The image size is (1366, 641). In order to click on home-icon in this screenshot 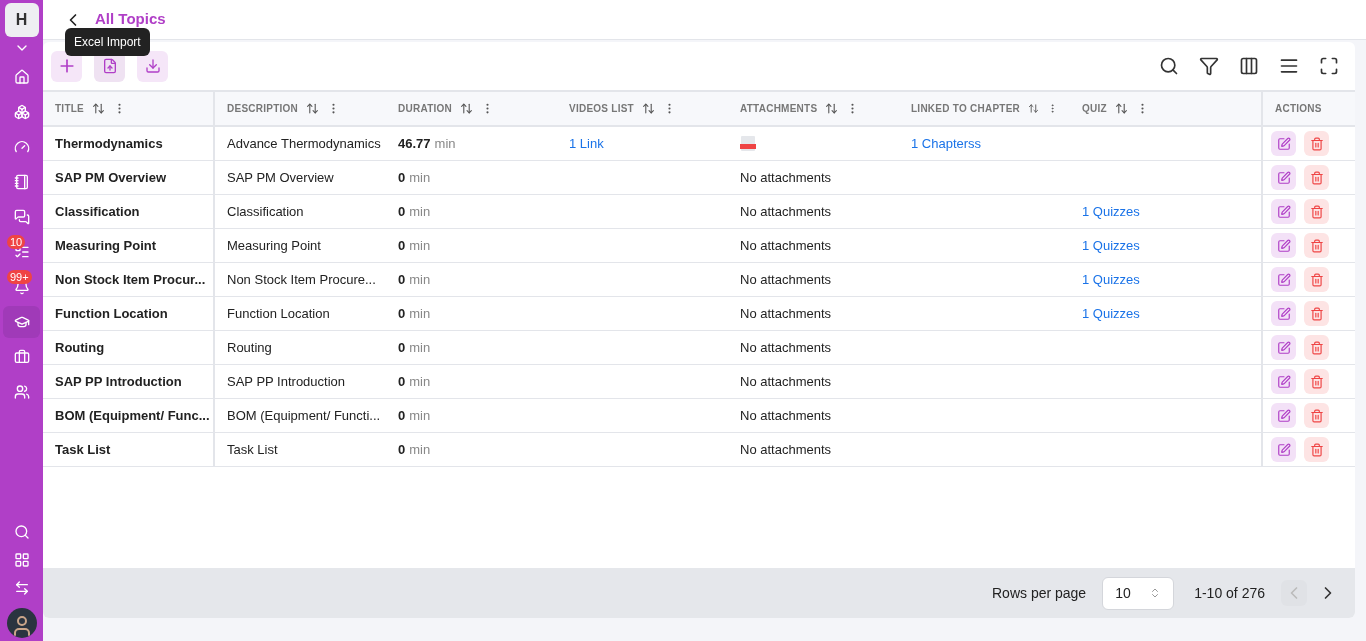, I will do `click(21, 76)`.